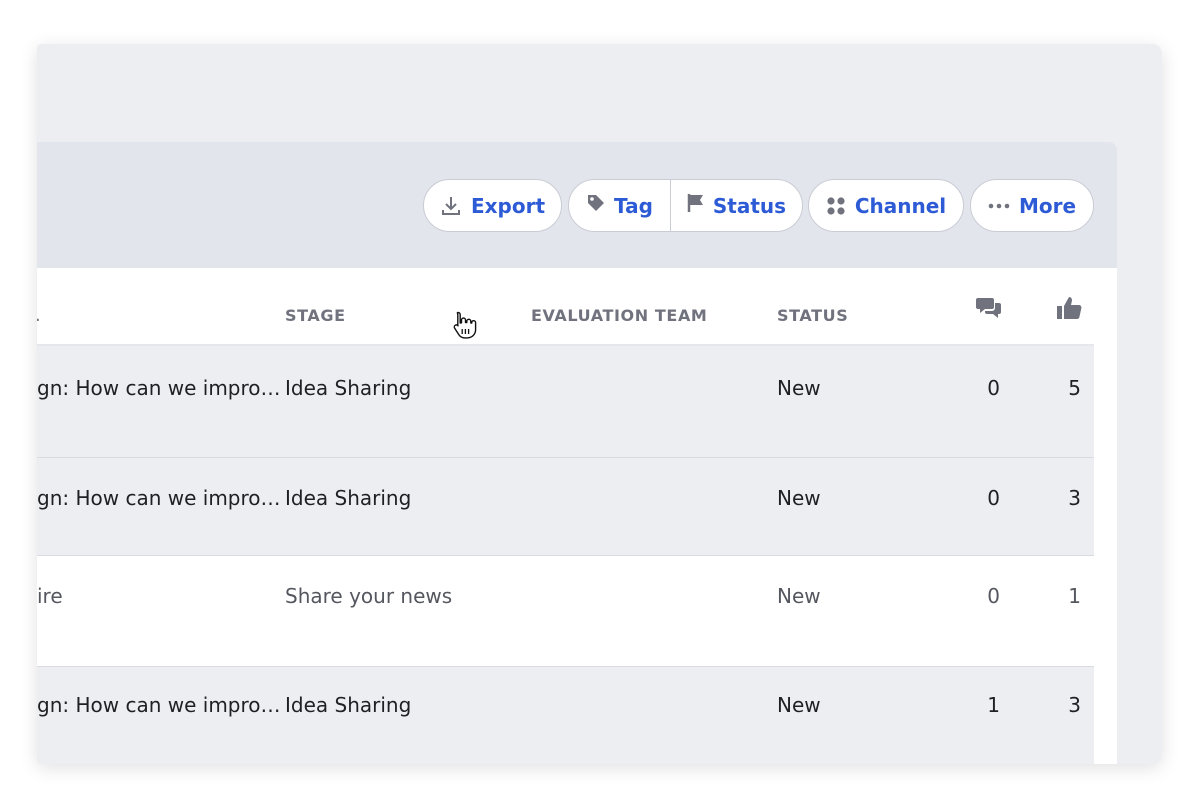 The height and width of the screenshot is (810, 1200). Describe the element at coordinates (369, 596) in the screenshot. I see `row-stage: Share your news` at that location.